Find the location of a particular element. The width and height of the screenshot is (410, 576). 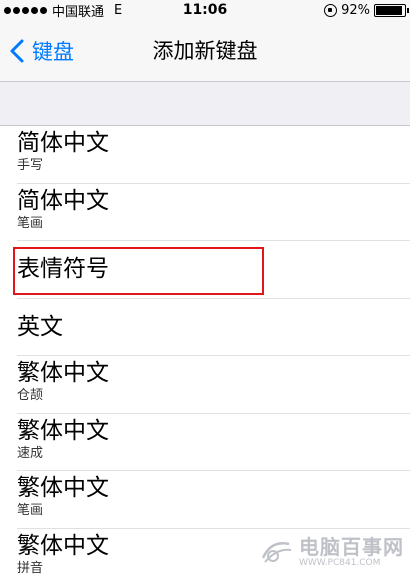

keyboard-row: 英文 is located at coordinates (213, 327).